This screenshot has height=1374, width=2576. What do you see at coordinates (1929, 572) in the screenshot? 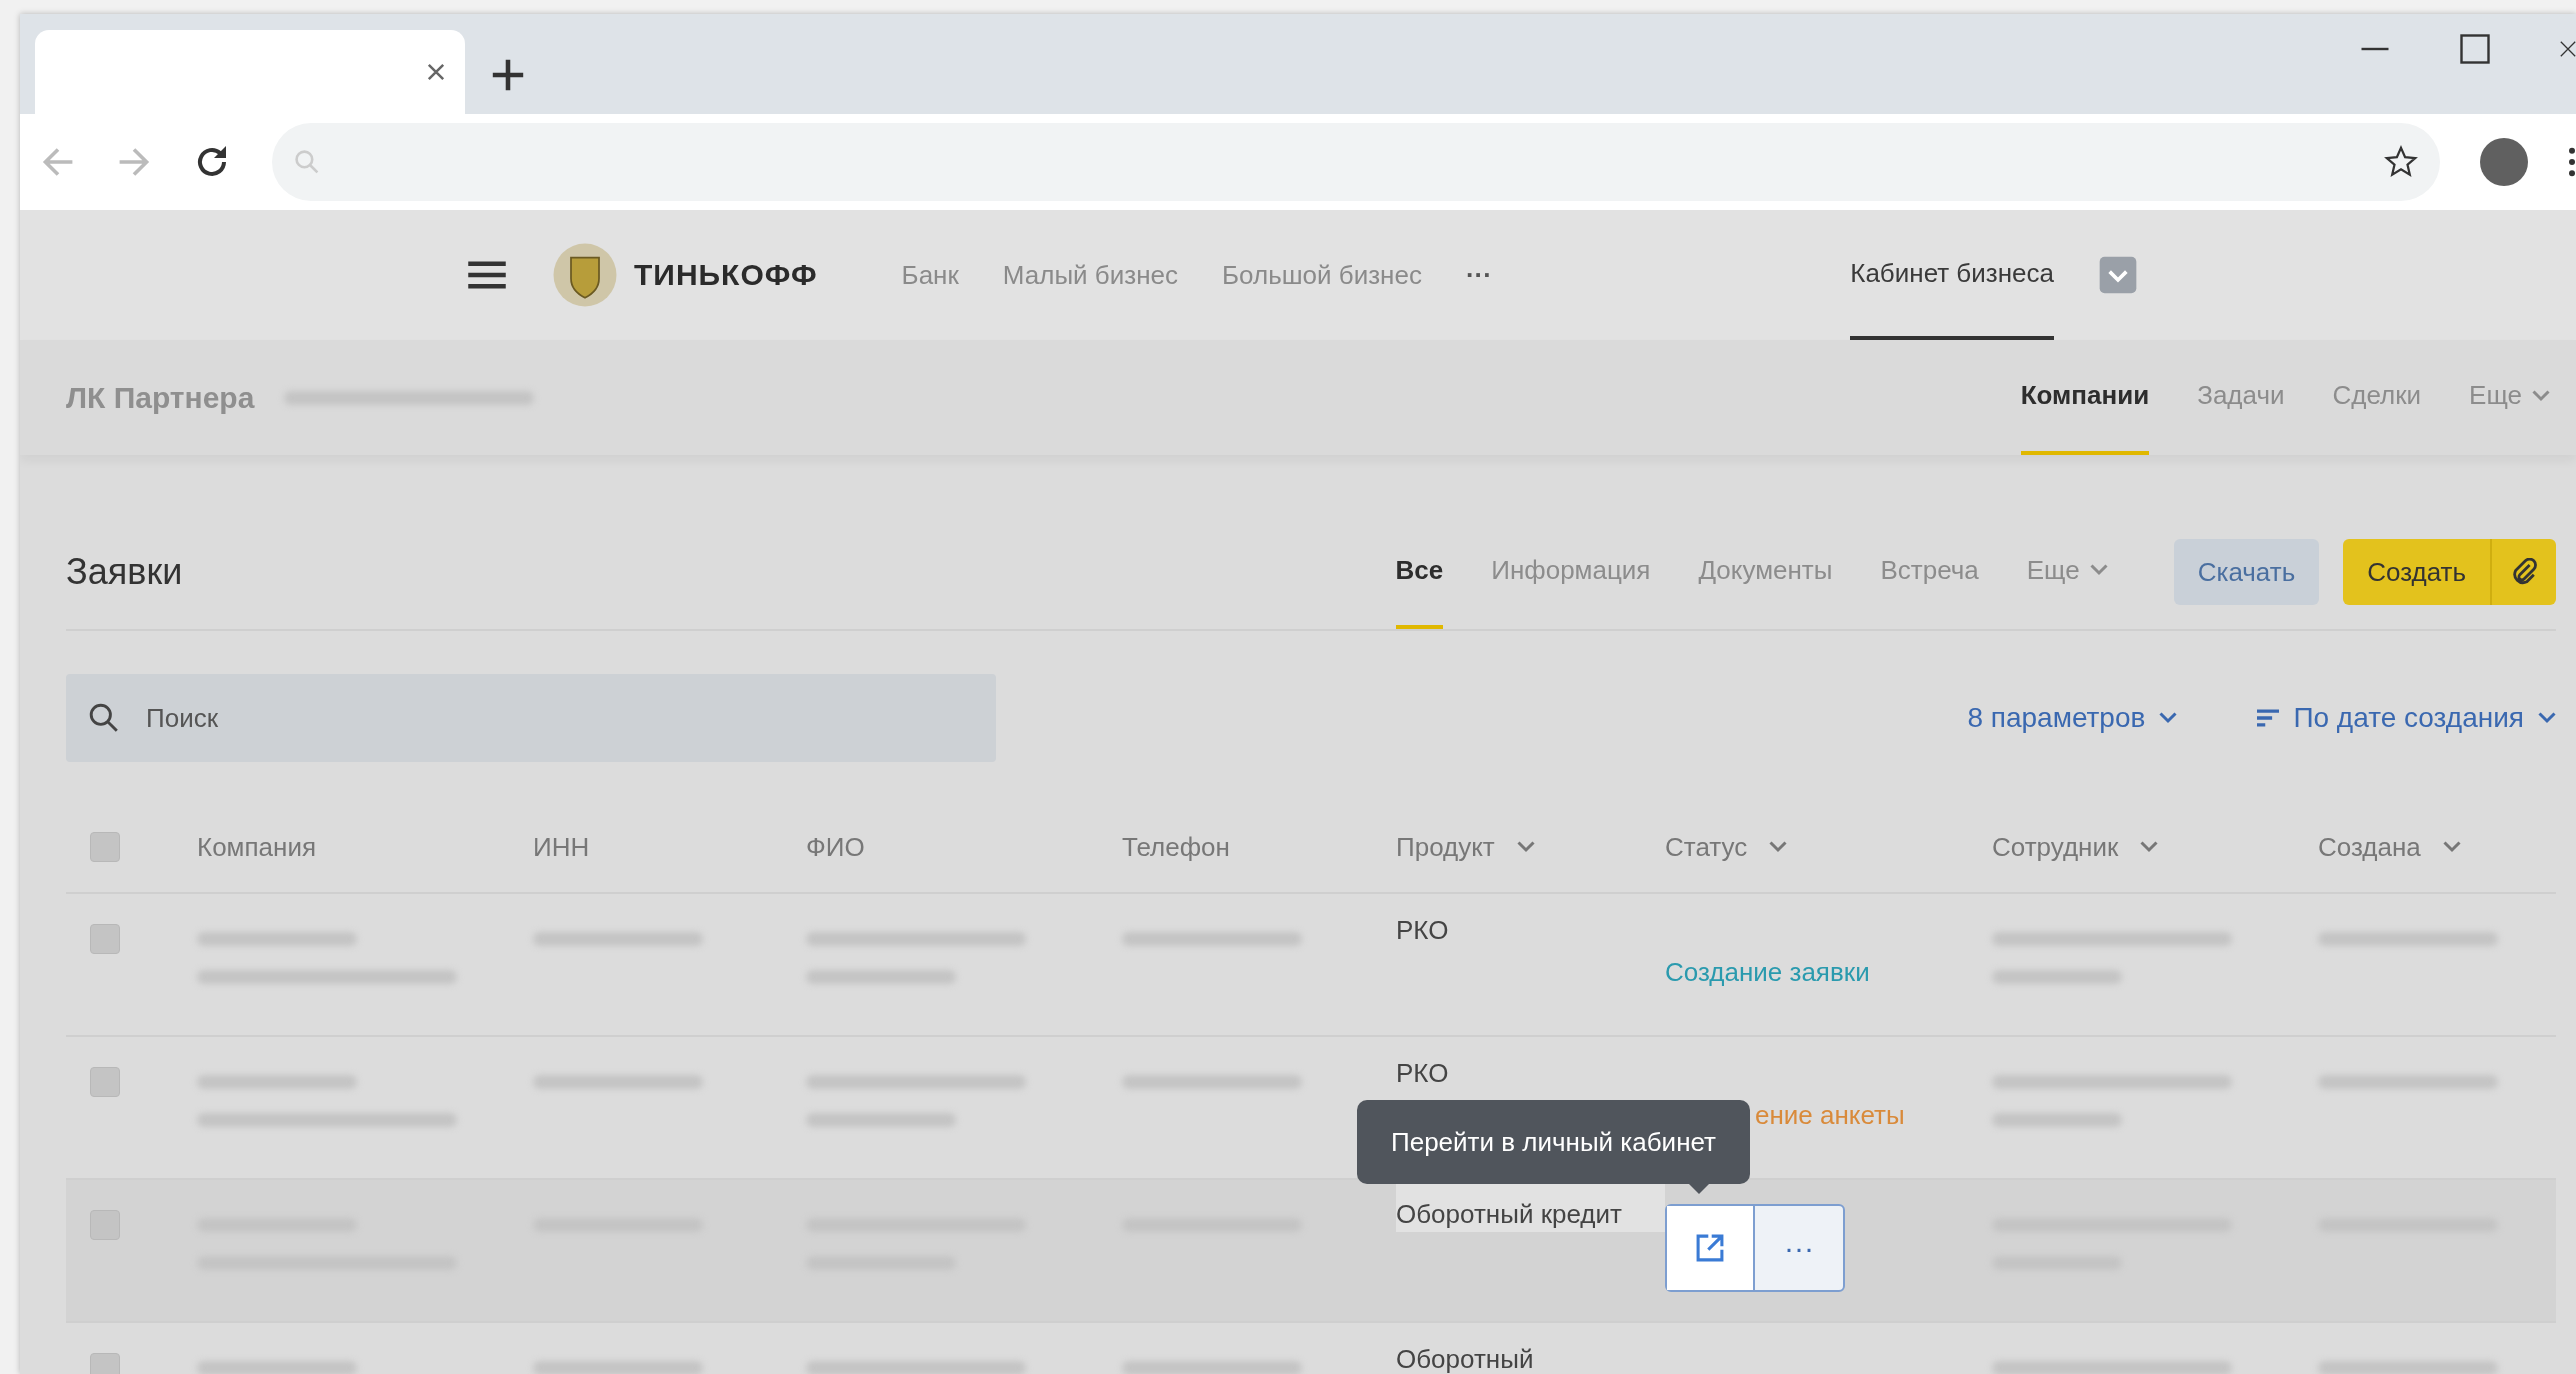
I see `filter-tab: Встреча` at bounding box center [1929, 572].